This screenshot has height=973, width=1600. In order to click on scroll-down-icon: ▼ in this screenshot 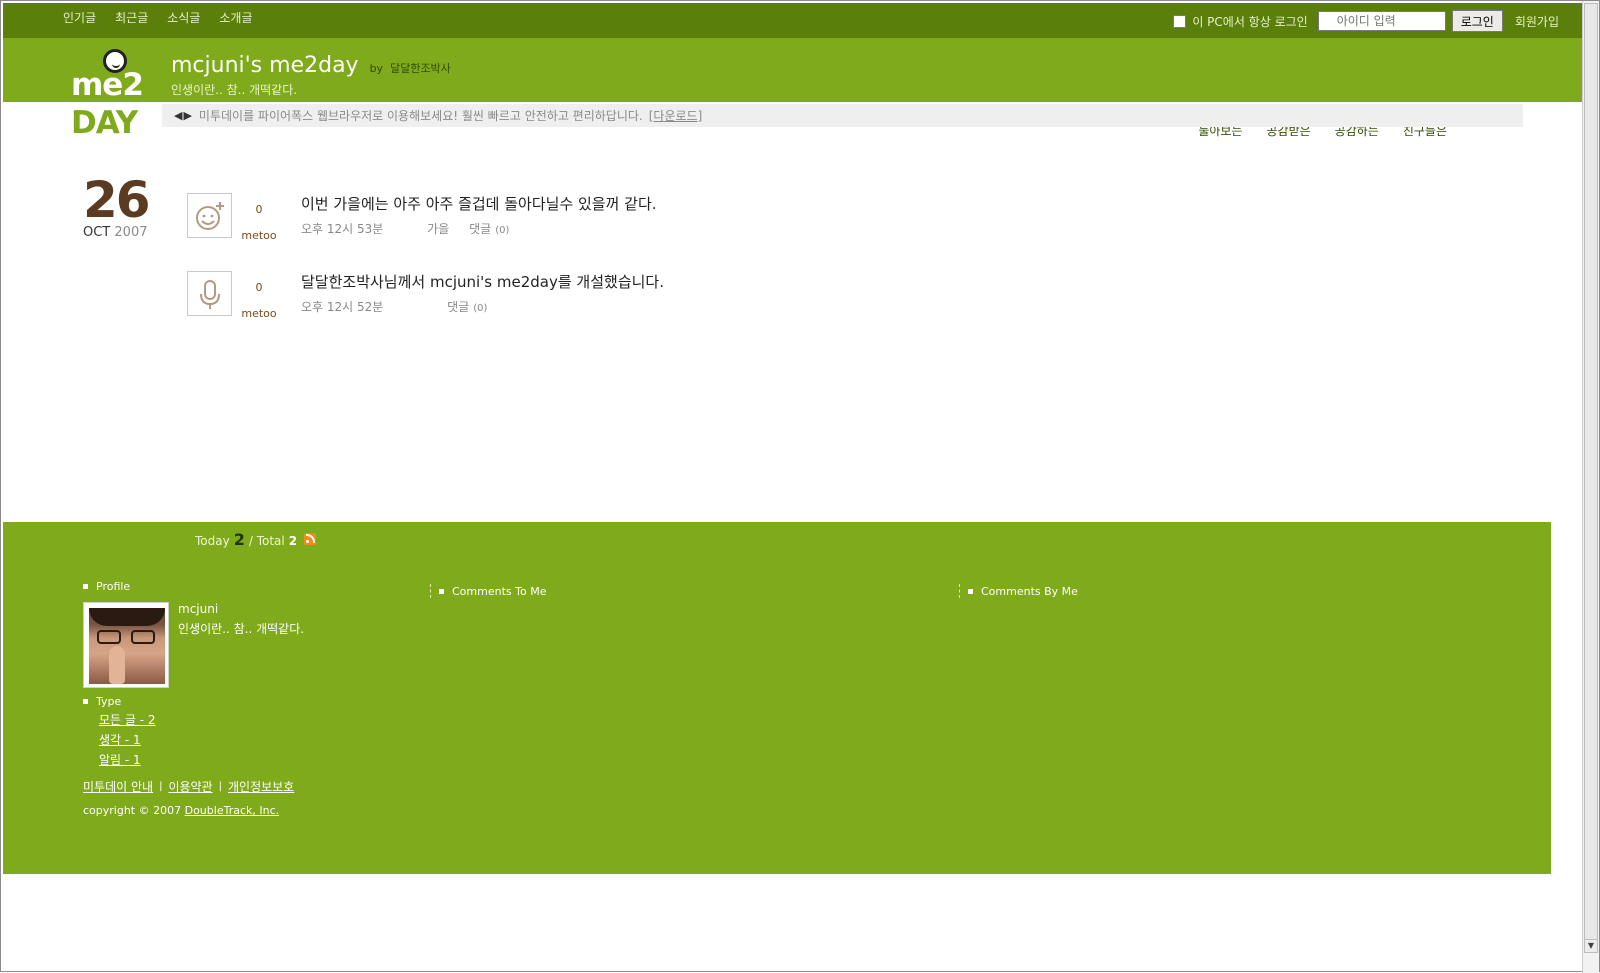, I will do `click(1591, 946)`.